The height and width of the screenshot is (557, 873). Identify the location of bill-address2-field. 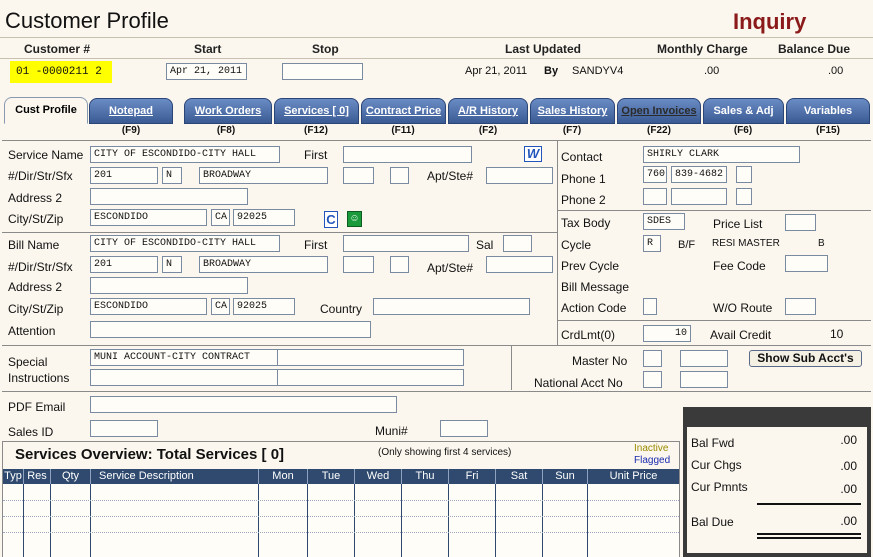
(169, 285).